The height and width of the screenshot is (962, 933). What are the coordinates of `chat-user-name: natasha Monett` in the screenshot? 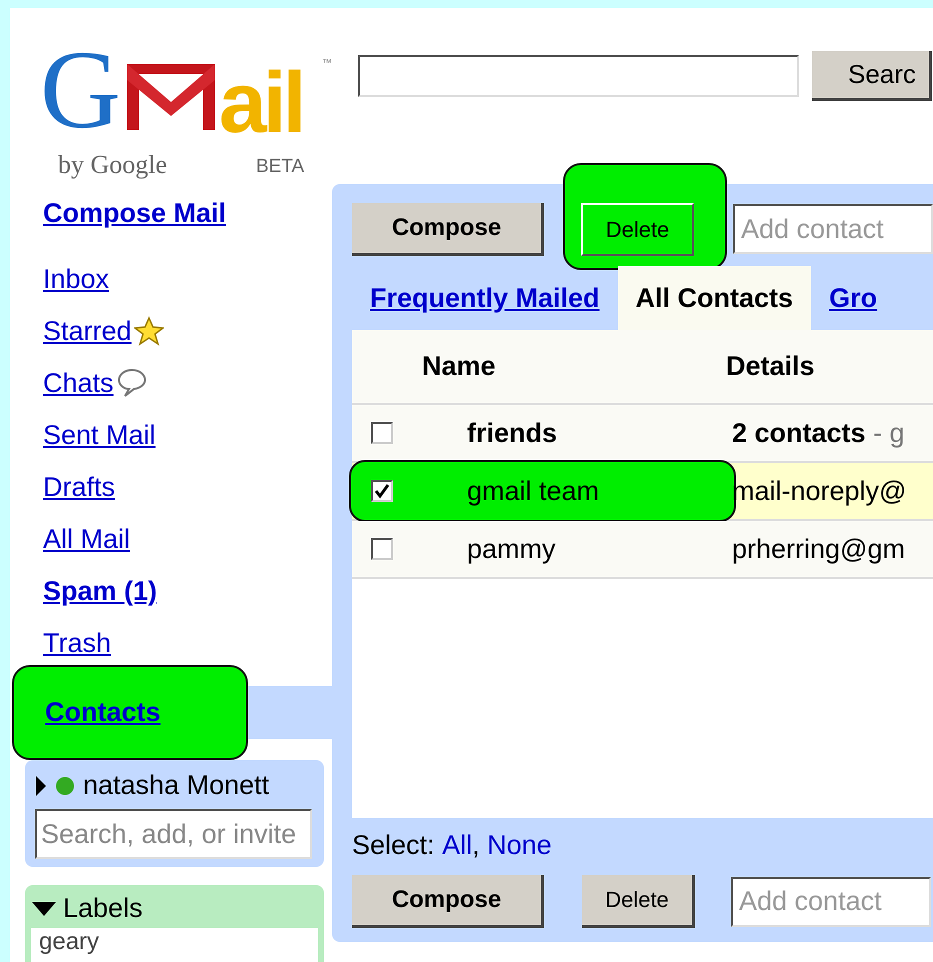 It's located at (176, 785).